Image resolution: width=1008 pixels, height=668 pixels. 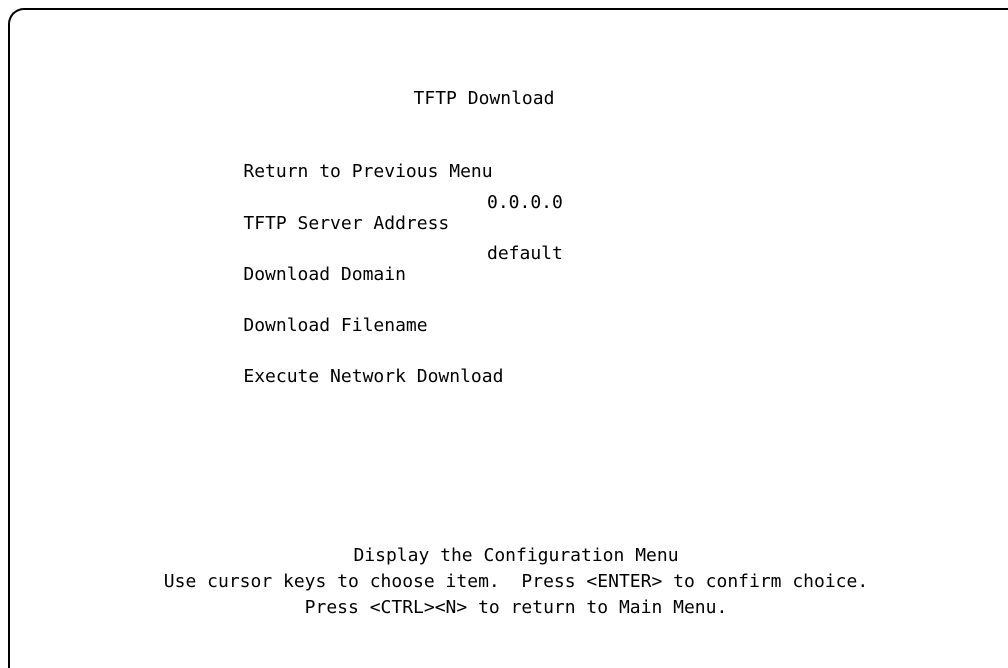 I want to click on menu-item-label: Download Filename, so click(x=335, y=325).